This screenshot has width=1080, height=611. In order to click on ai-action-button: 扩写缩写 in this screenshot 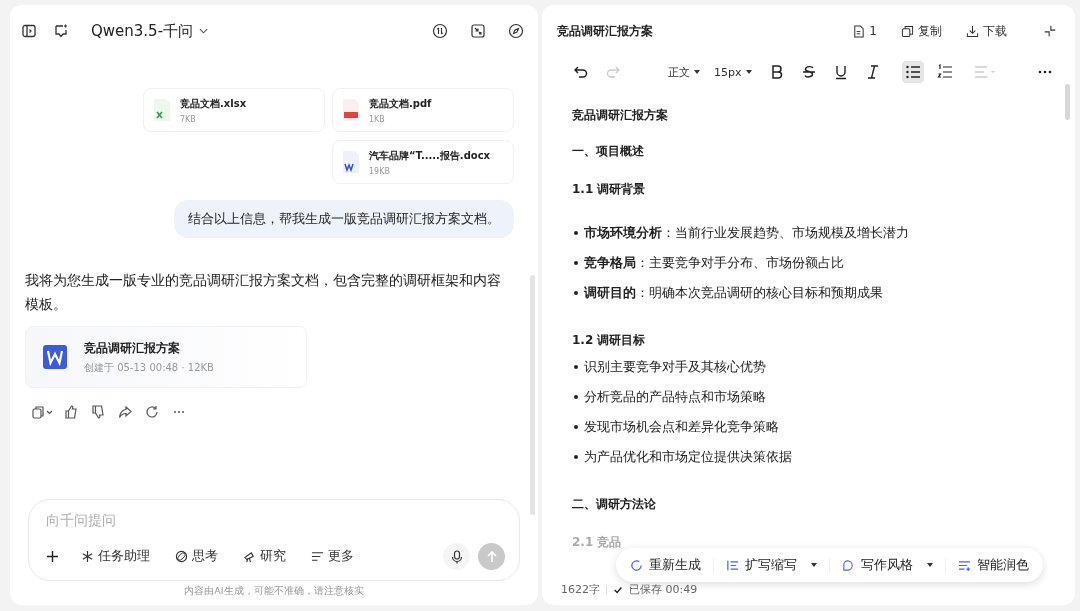, I will do `click(771, 565)`.